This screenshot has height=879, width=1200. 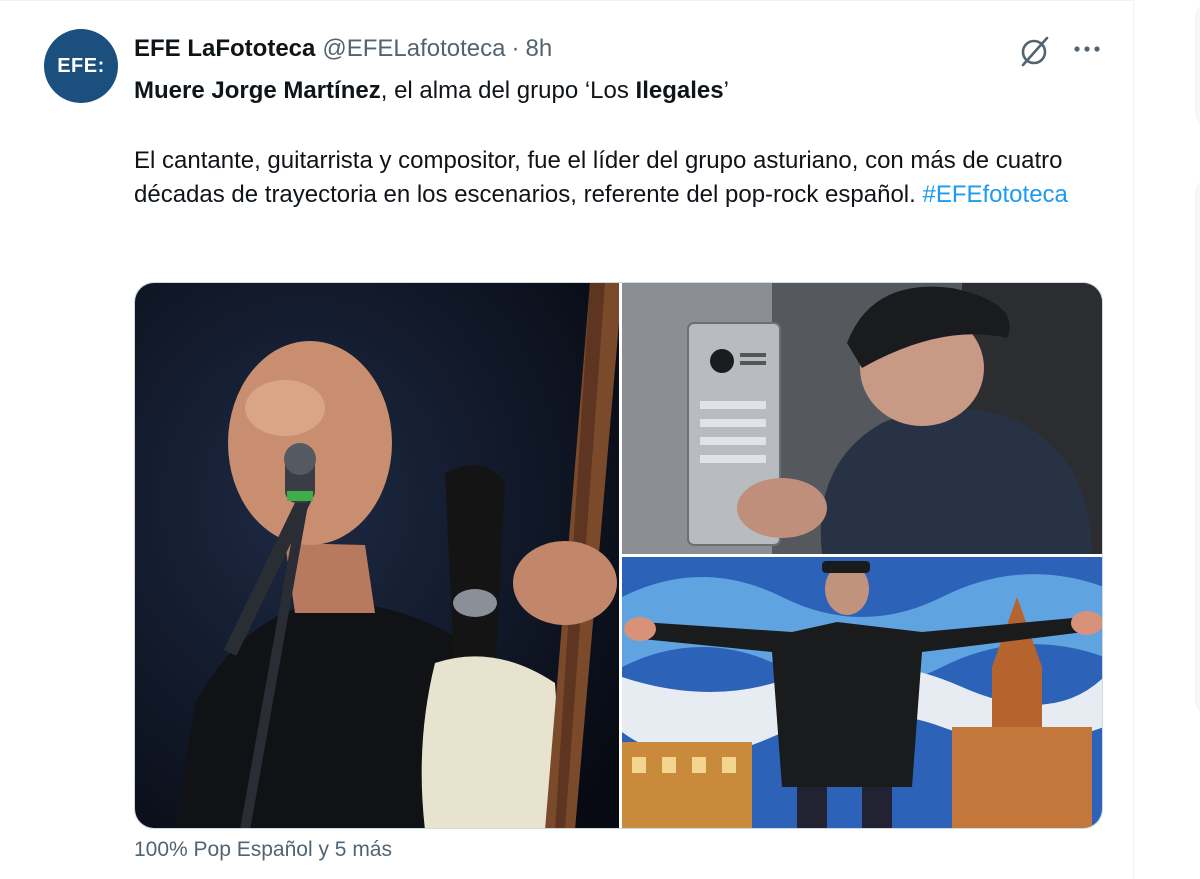 I want to click on tagged-people-link: 100% Pop Español y 5 más, so click(x=263, y=850).